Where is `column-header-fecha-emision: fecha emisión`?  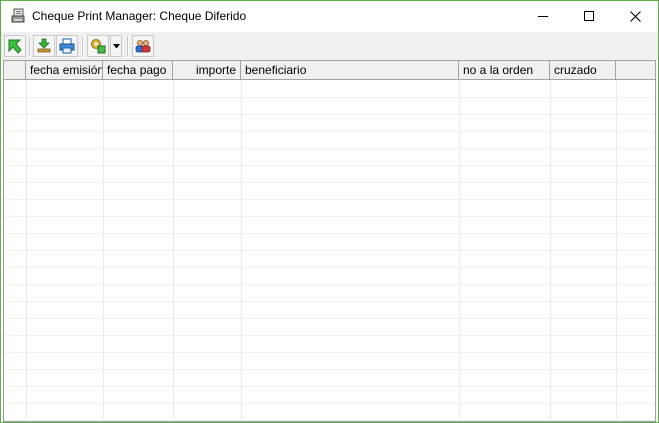 column-header-fecha-emision: fecha emisión is located at coordinates (64, 70).